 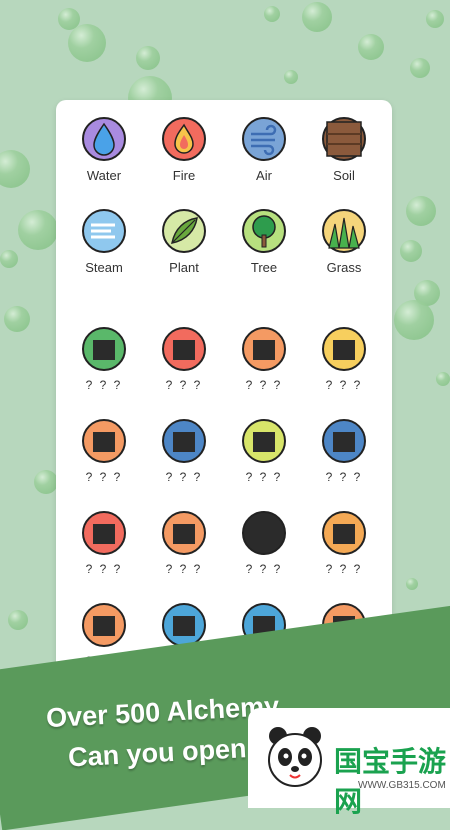 What do you see at coordinates (184, 349) in the screenshot?
I see `unknown-element-2-icon` at bounding box center [184, 349].